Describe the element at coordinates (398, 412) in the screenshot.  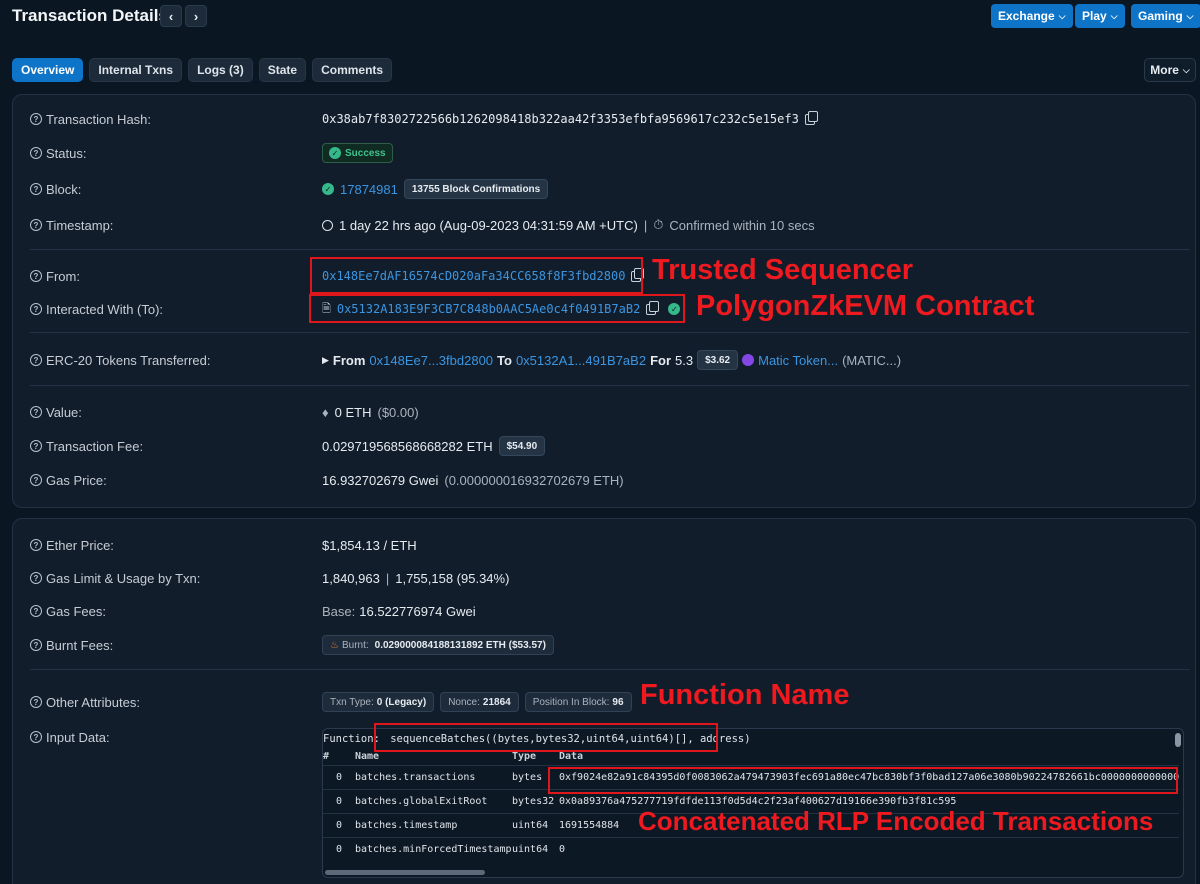
I see `value-usd: ($0.00)` at that location.